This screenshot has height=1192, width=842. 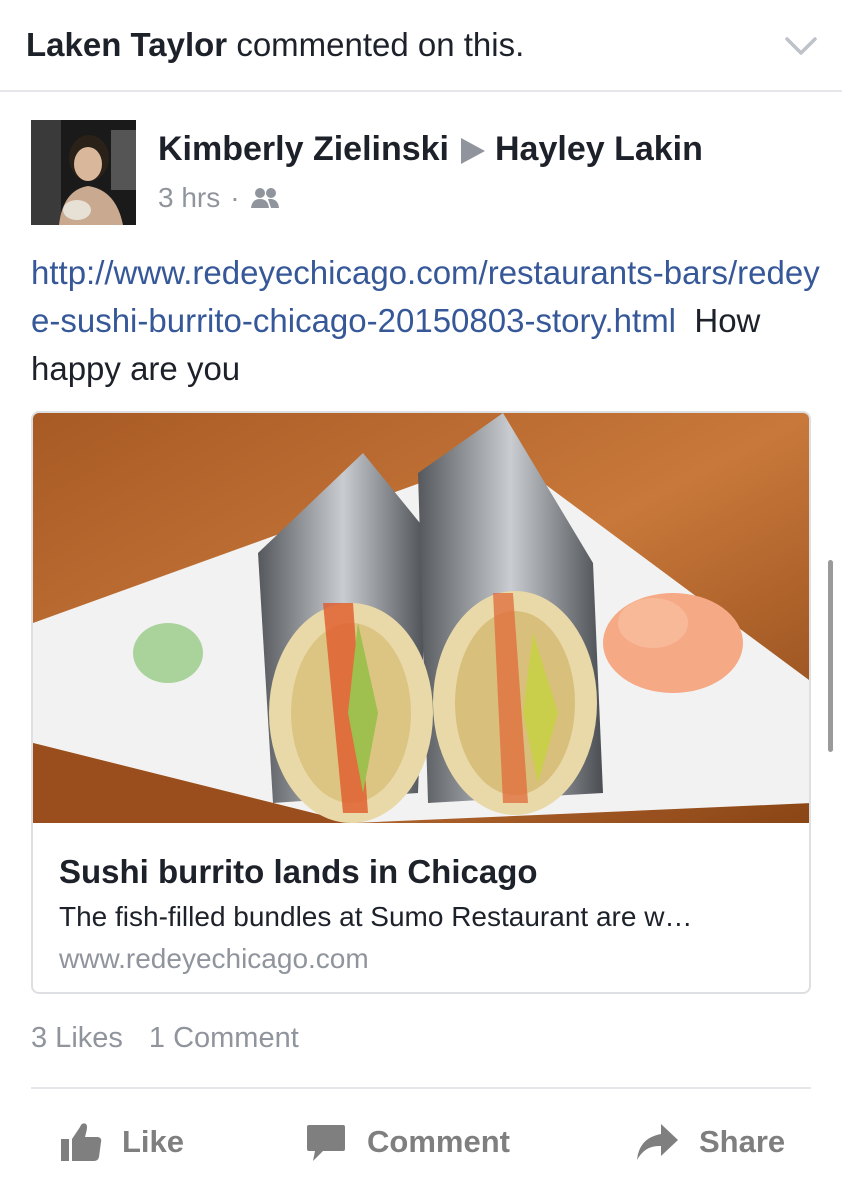 What do you see at coordinates (599, 149) in the screenshot?
I see `target-name: Hayley Lakin` at bounding box center [599, 149].